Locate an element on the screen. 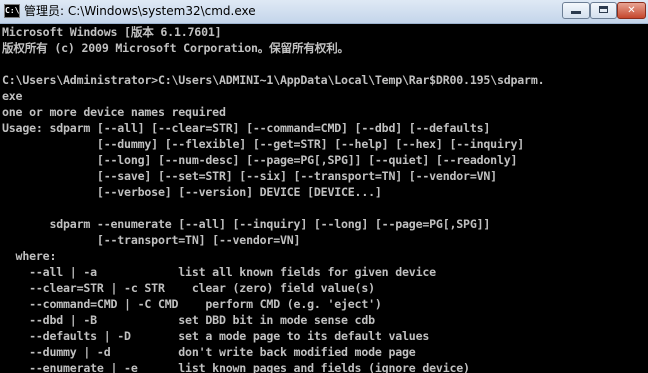 Image resolution: width=648 pixels, height=373 pixels. console-line: where: is located at coordinates (29, 256).